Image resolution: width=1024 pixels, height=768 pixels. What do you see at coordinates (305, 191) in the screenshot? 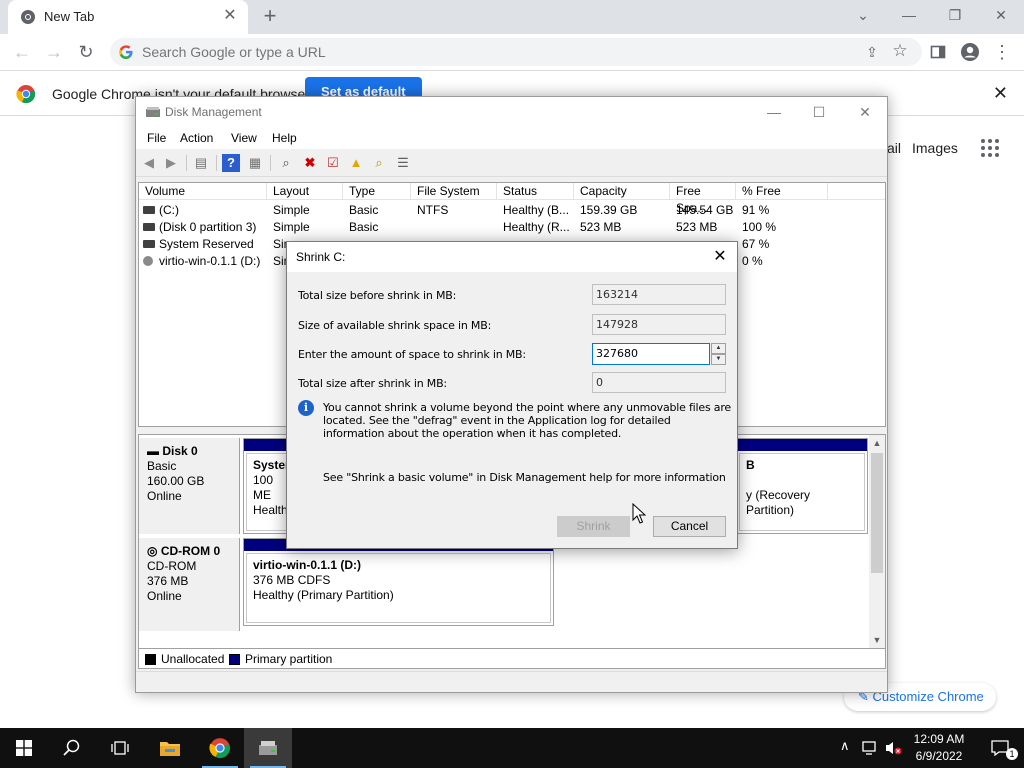
I see `col-layout: Layout` at bounding box center [305, 191].